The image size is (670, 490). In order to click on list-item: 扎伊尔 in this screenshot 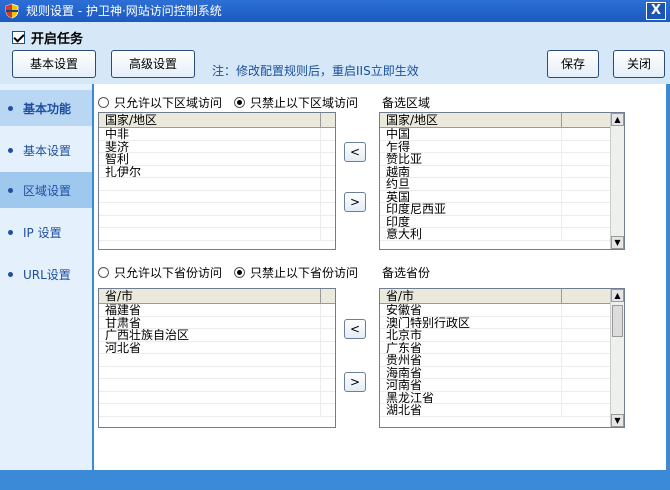, I will do `click(217, 171)`.